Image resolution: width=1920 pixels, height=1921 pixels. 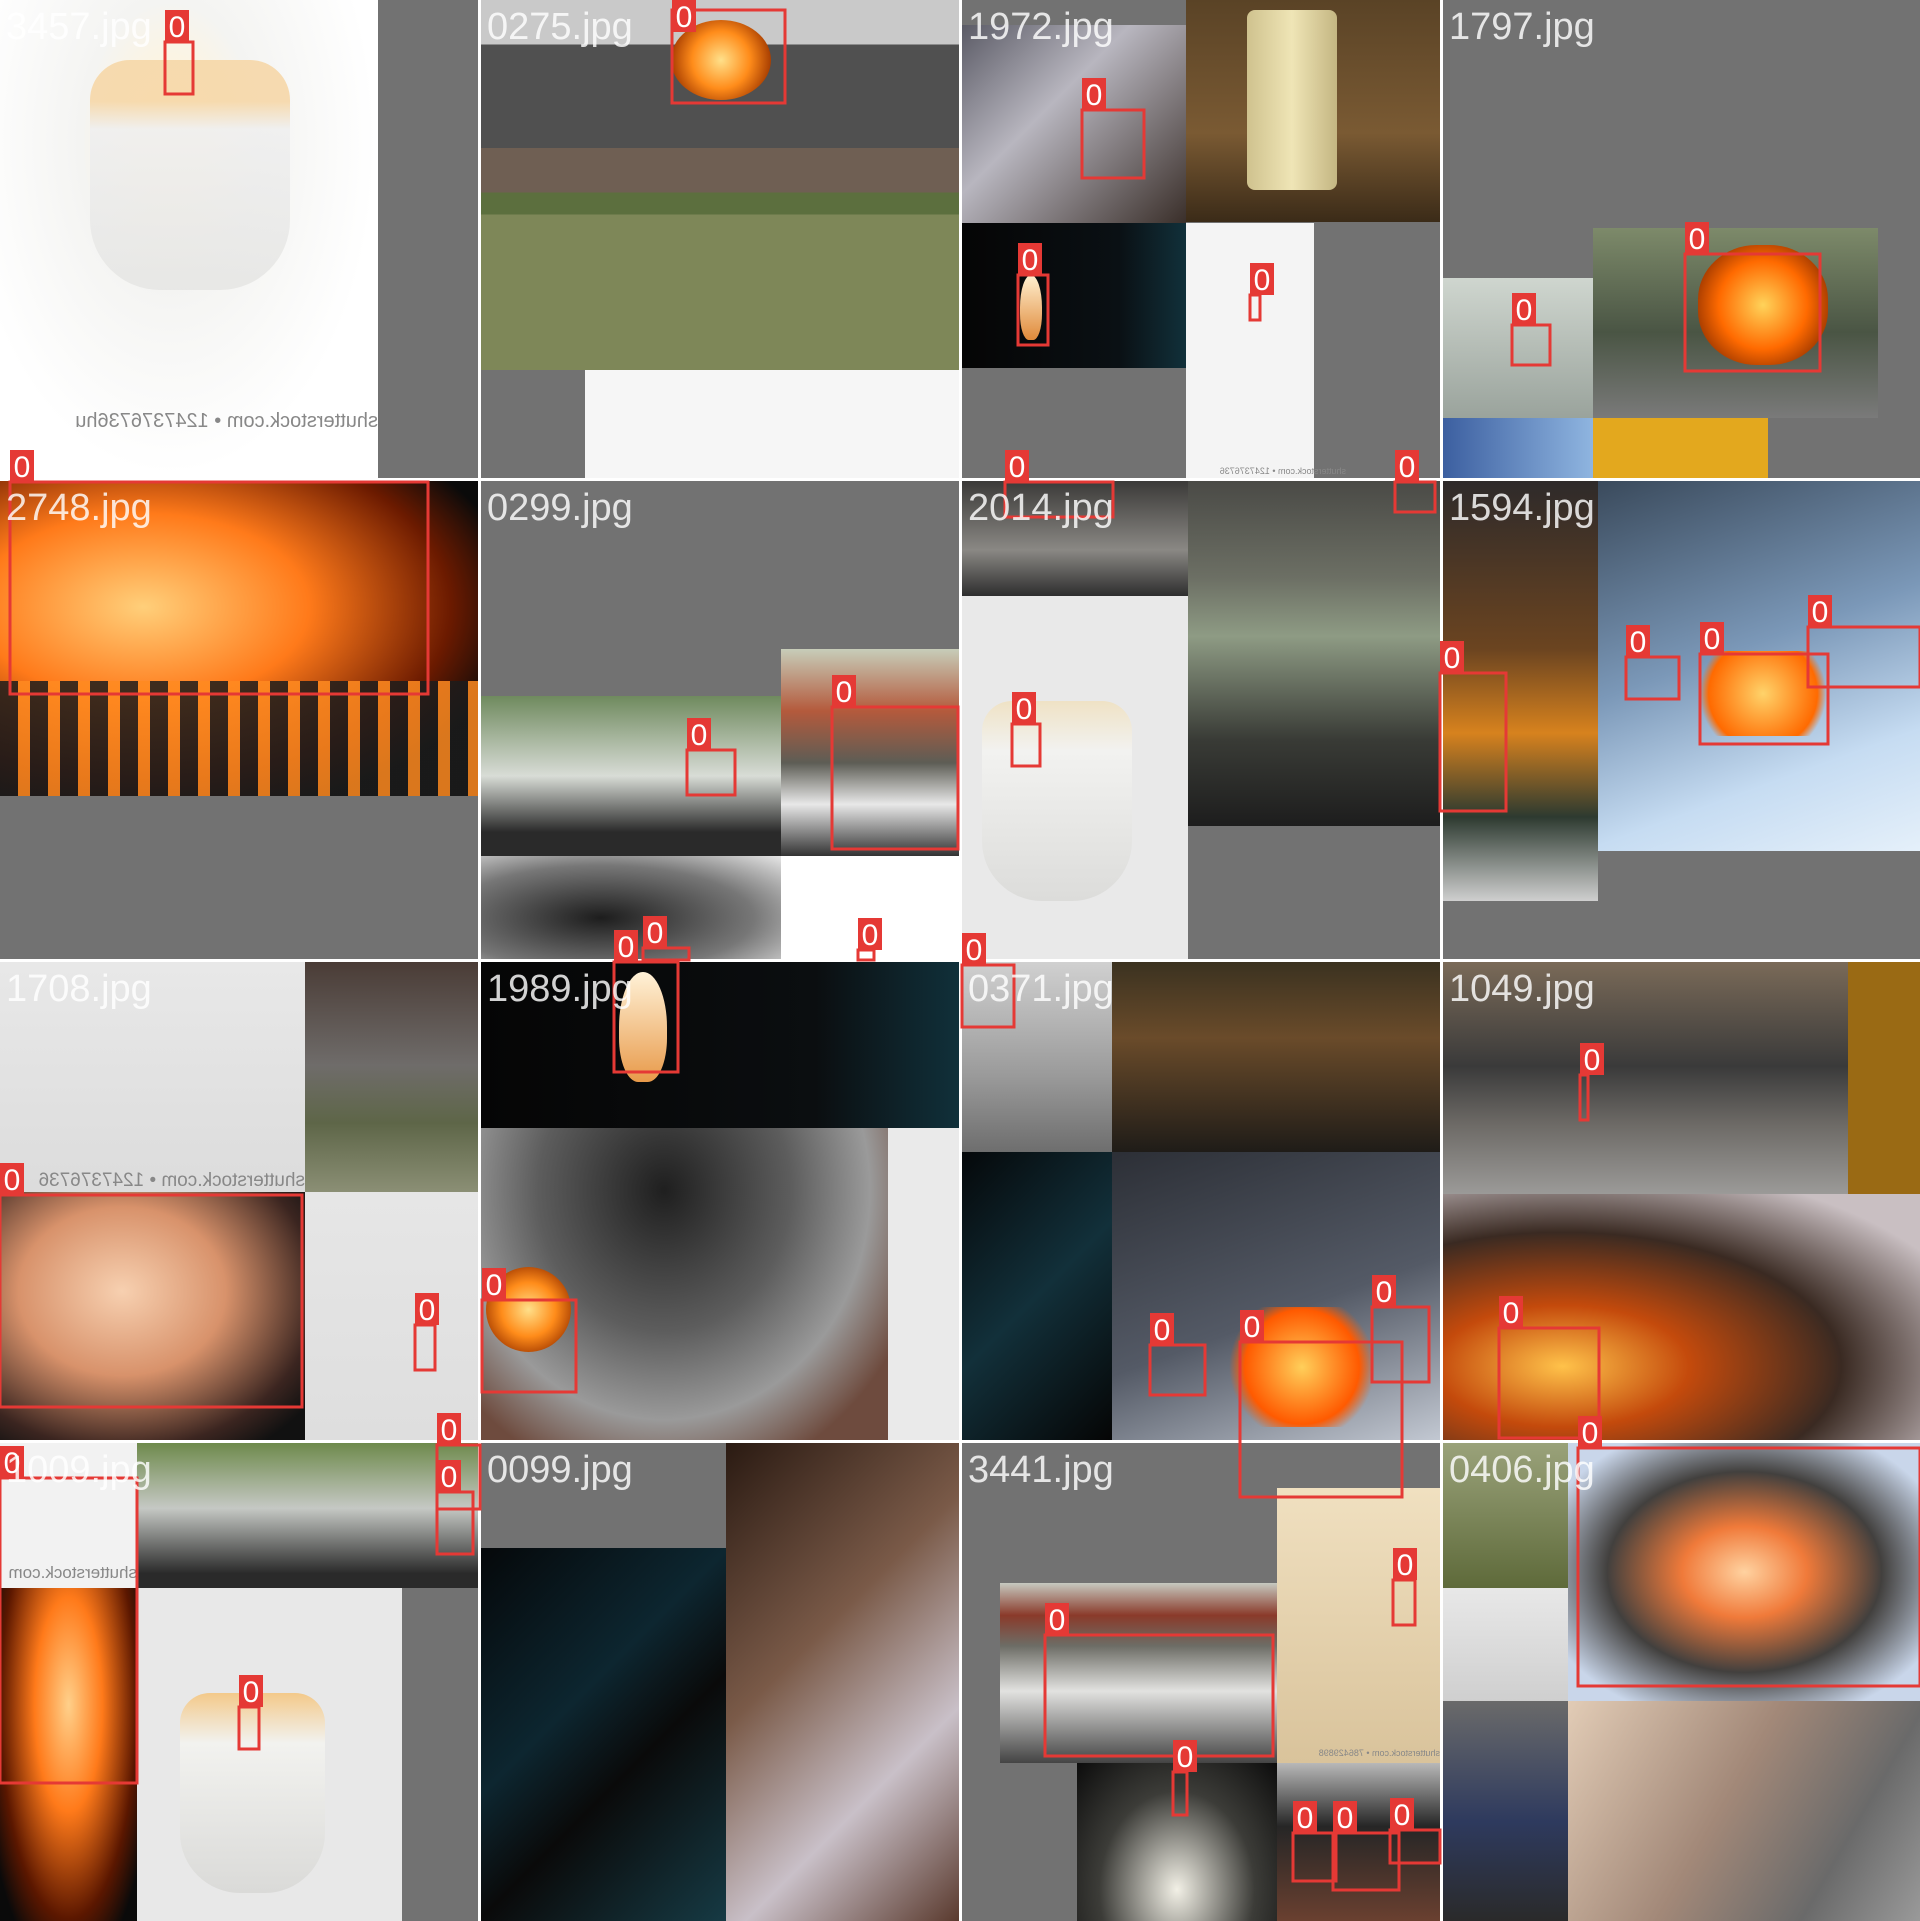 I want to click on room-fire-photo, so click(x=1520, y=691).